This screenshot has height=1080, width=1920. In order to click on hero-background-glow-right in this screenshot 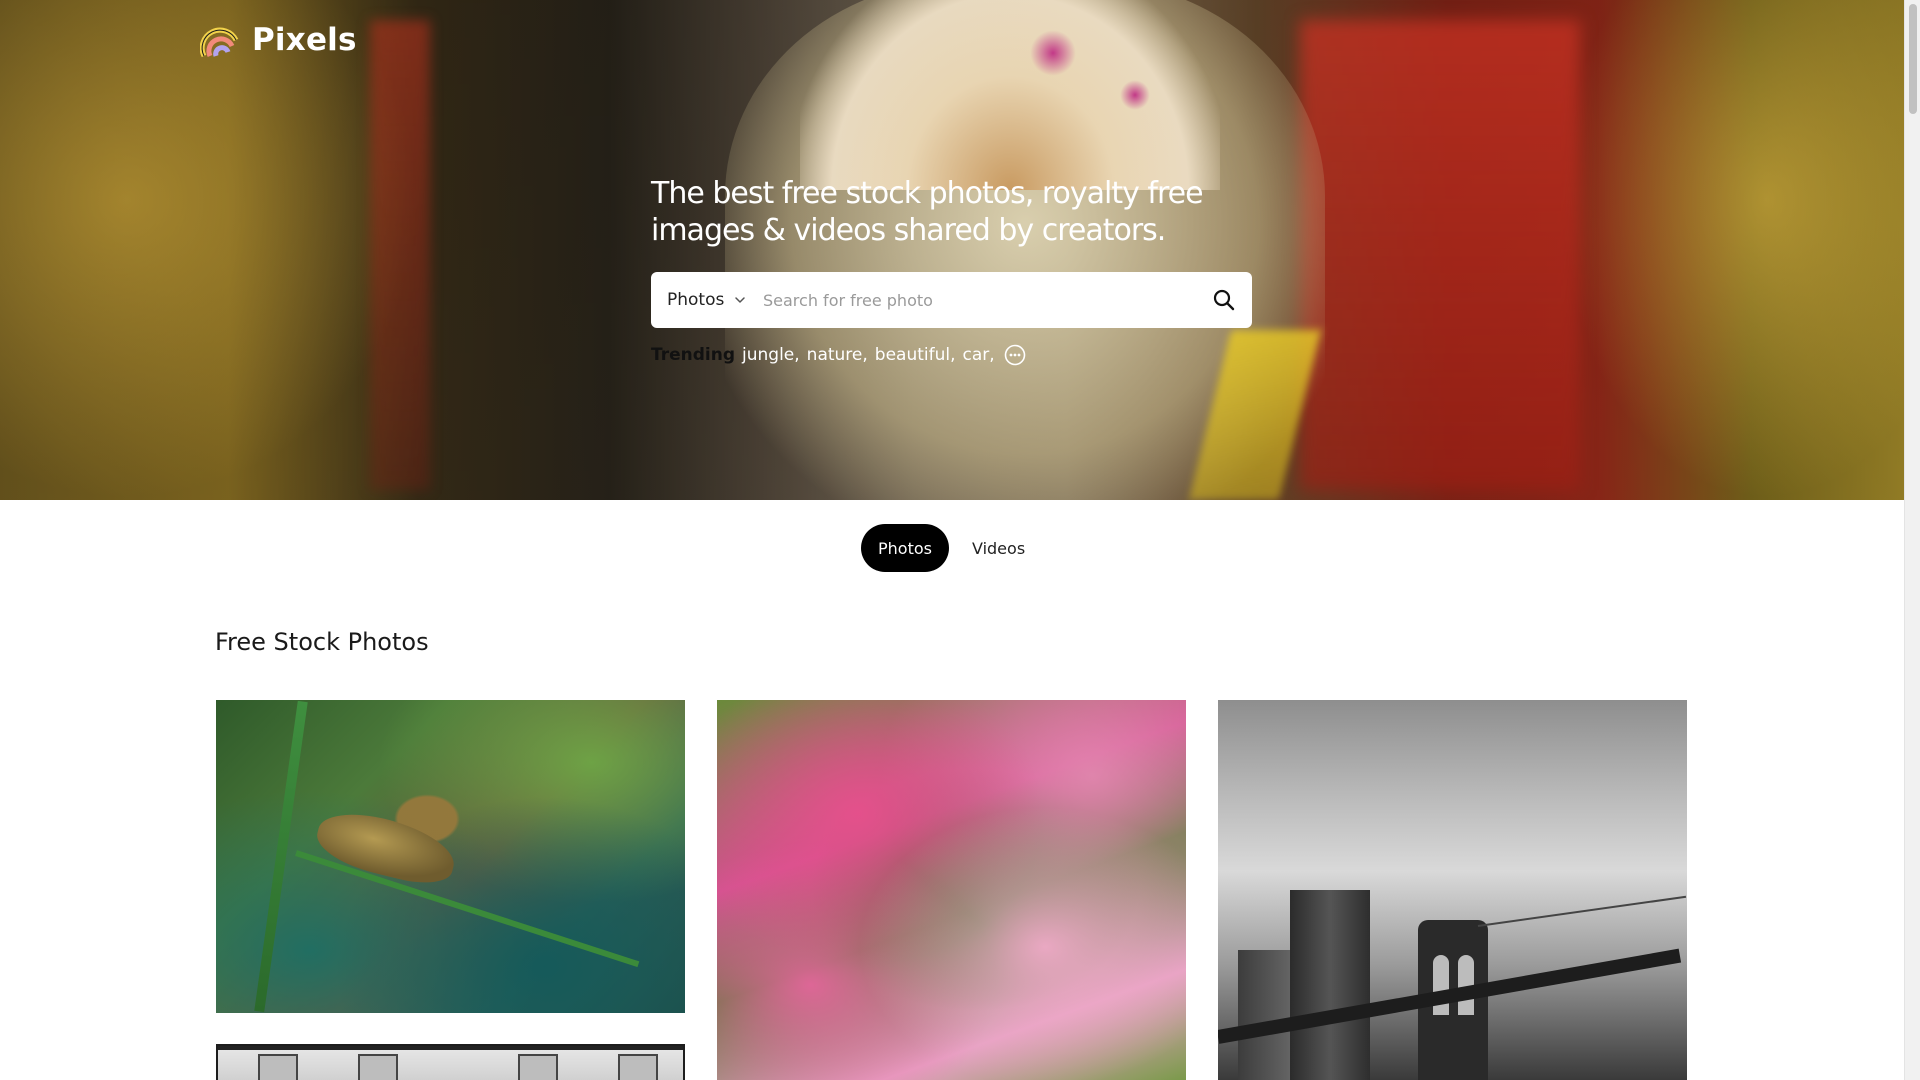, I will do `click(1732, 250)`.